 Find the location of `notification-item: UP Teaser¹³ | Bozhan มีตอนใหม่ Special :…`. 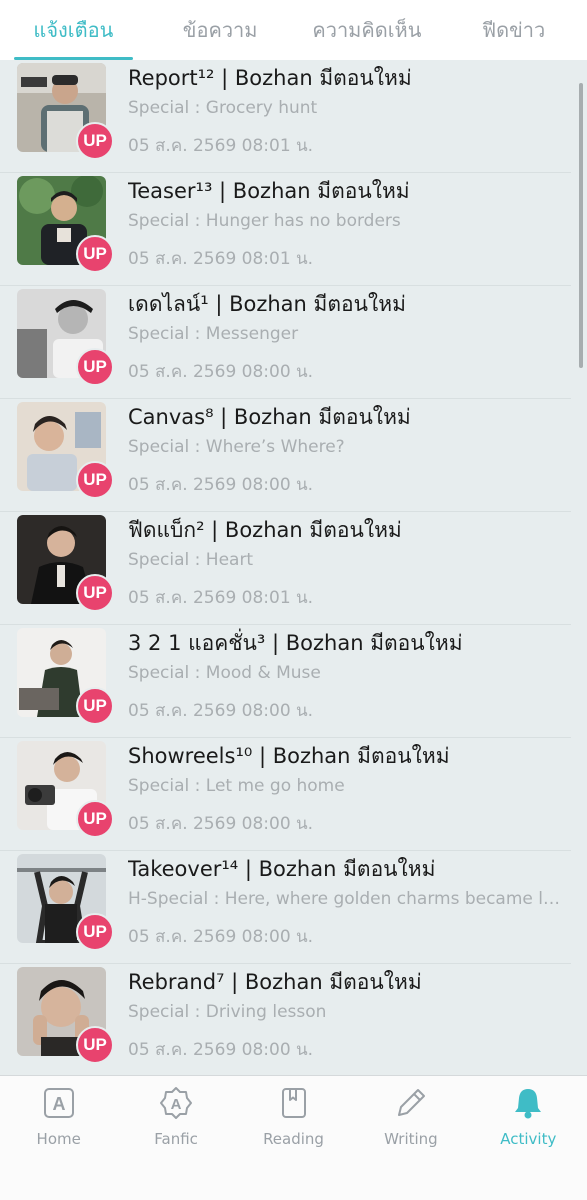

notification-item: UP Teaser¹³ | Bozhan มีตอนใหม่ Special :… is located at coordinates (285, 229).